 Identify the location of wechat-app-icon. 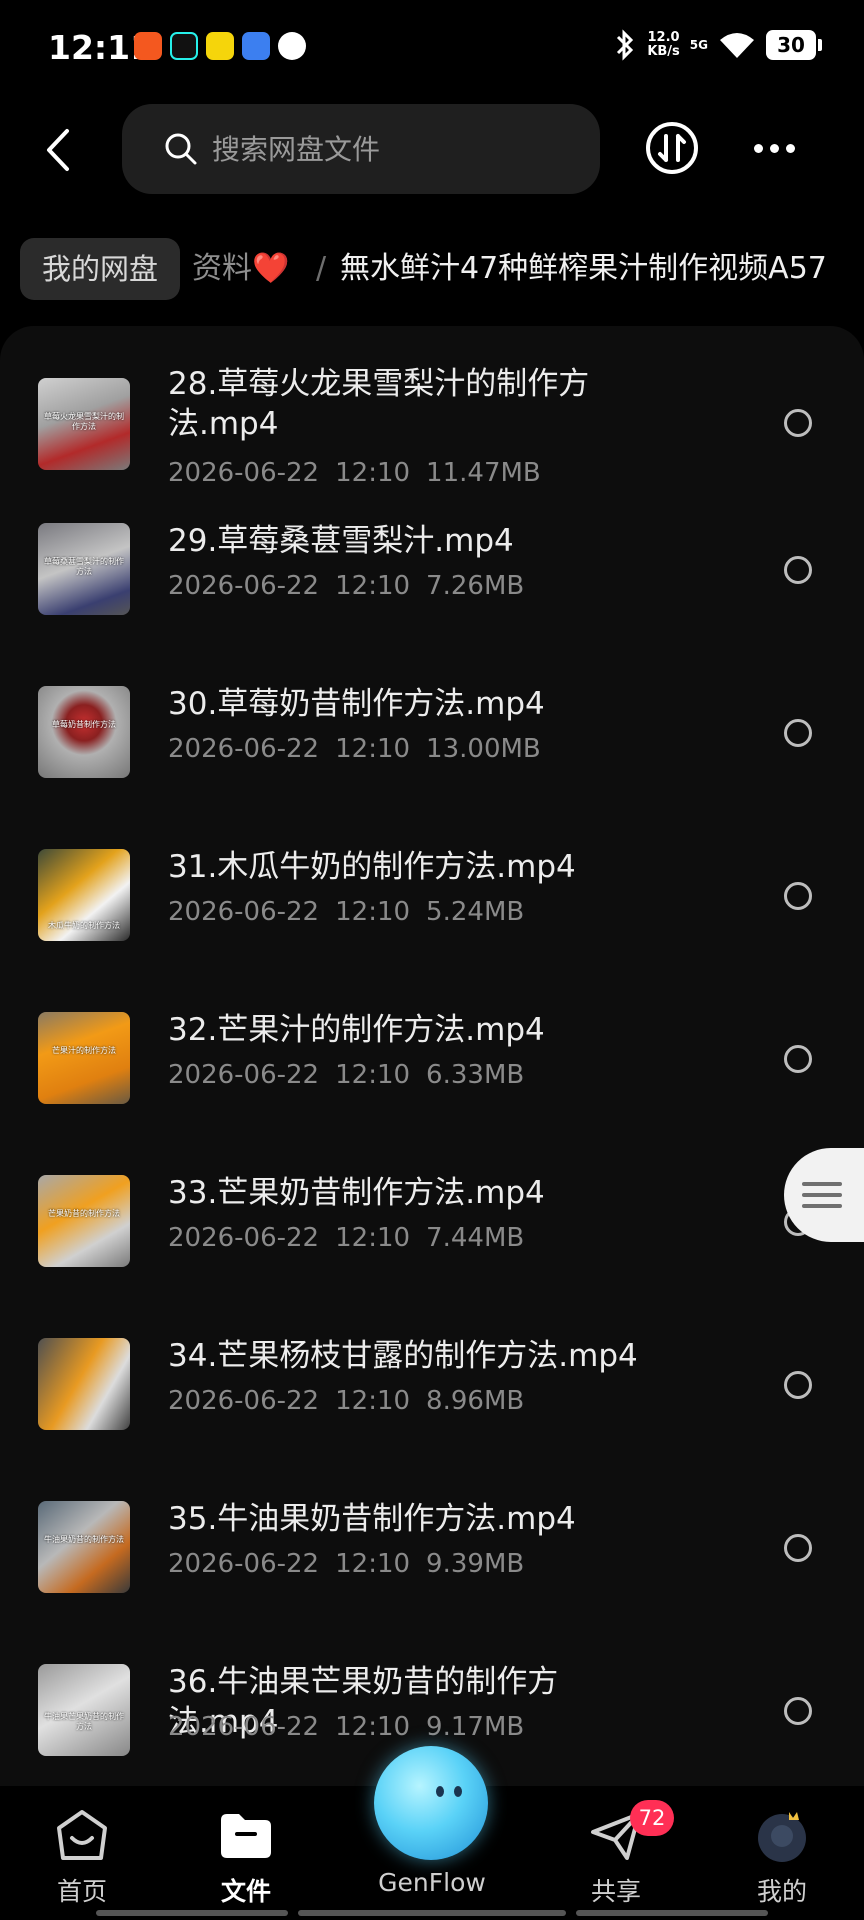
(292, 46).